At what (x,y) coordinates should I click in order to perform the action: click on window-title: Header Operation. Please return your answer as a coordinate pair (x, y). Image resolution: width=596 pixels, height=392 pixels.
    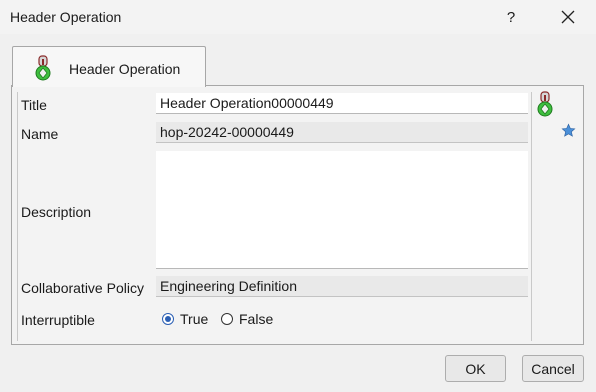
    Looking at the image, I should click on (66, 17).